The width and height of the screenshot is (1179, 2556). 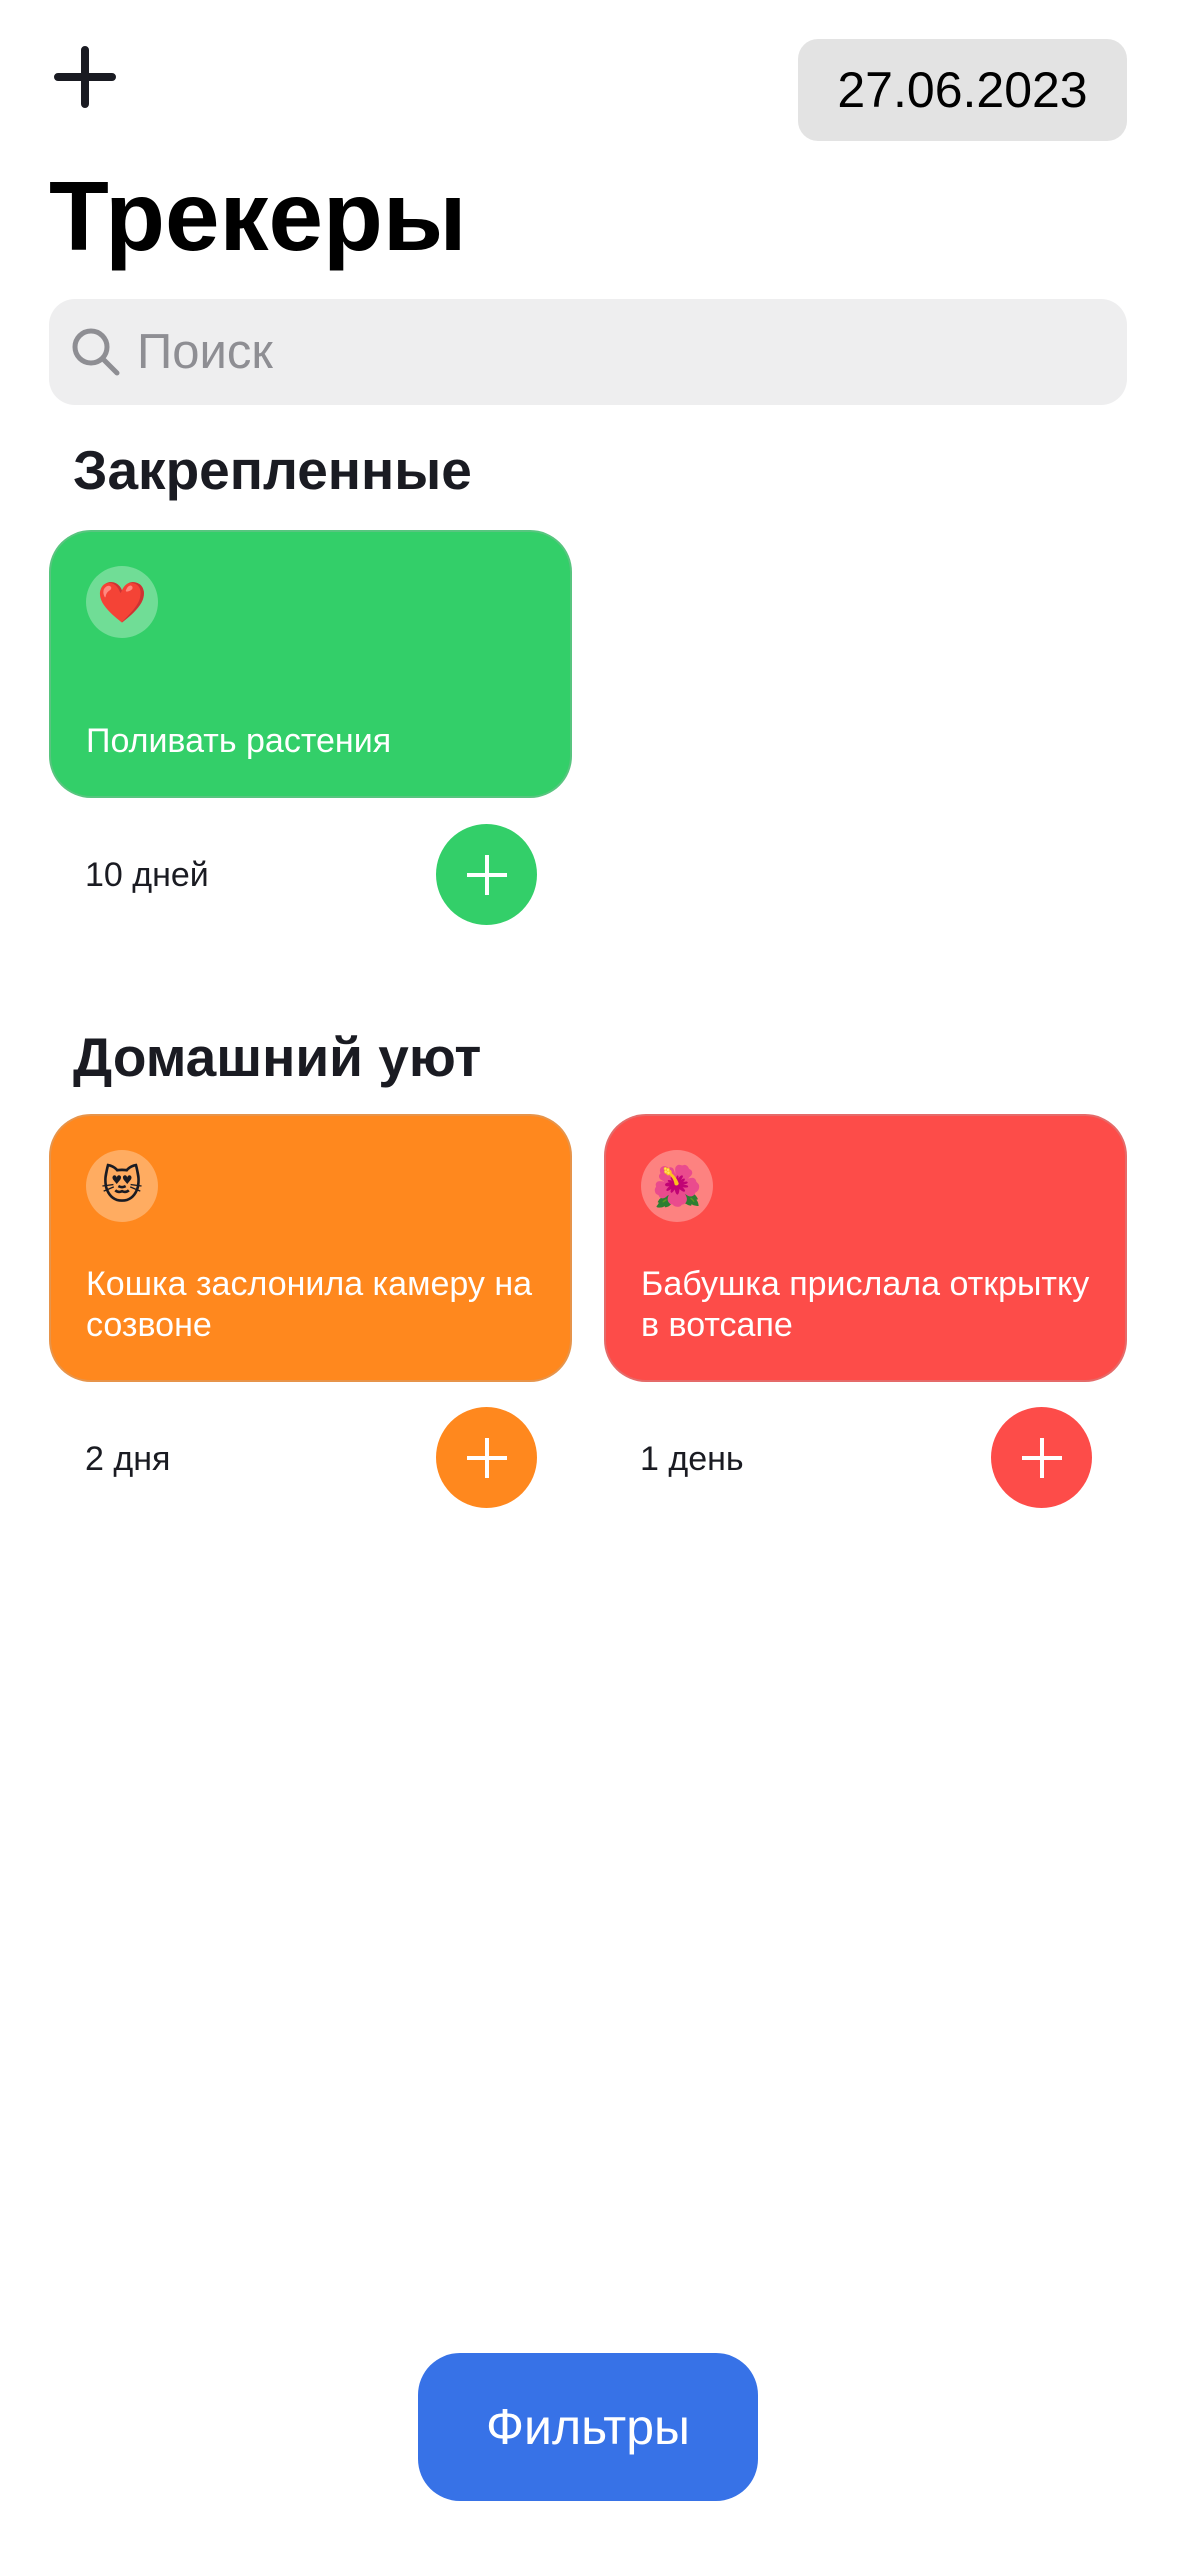 I want to click on magnifying-glass-icon, so click(x=96, y=352).